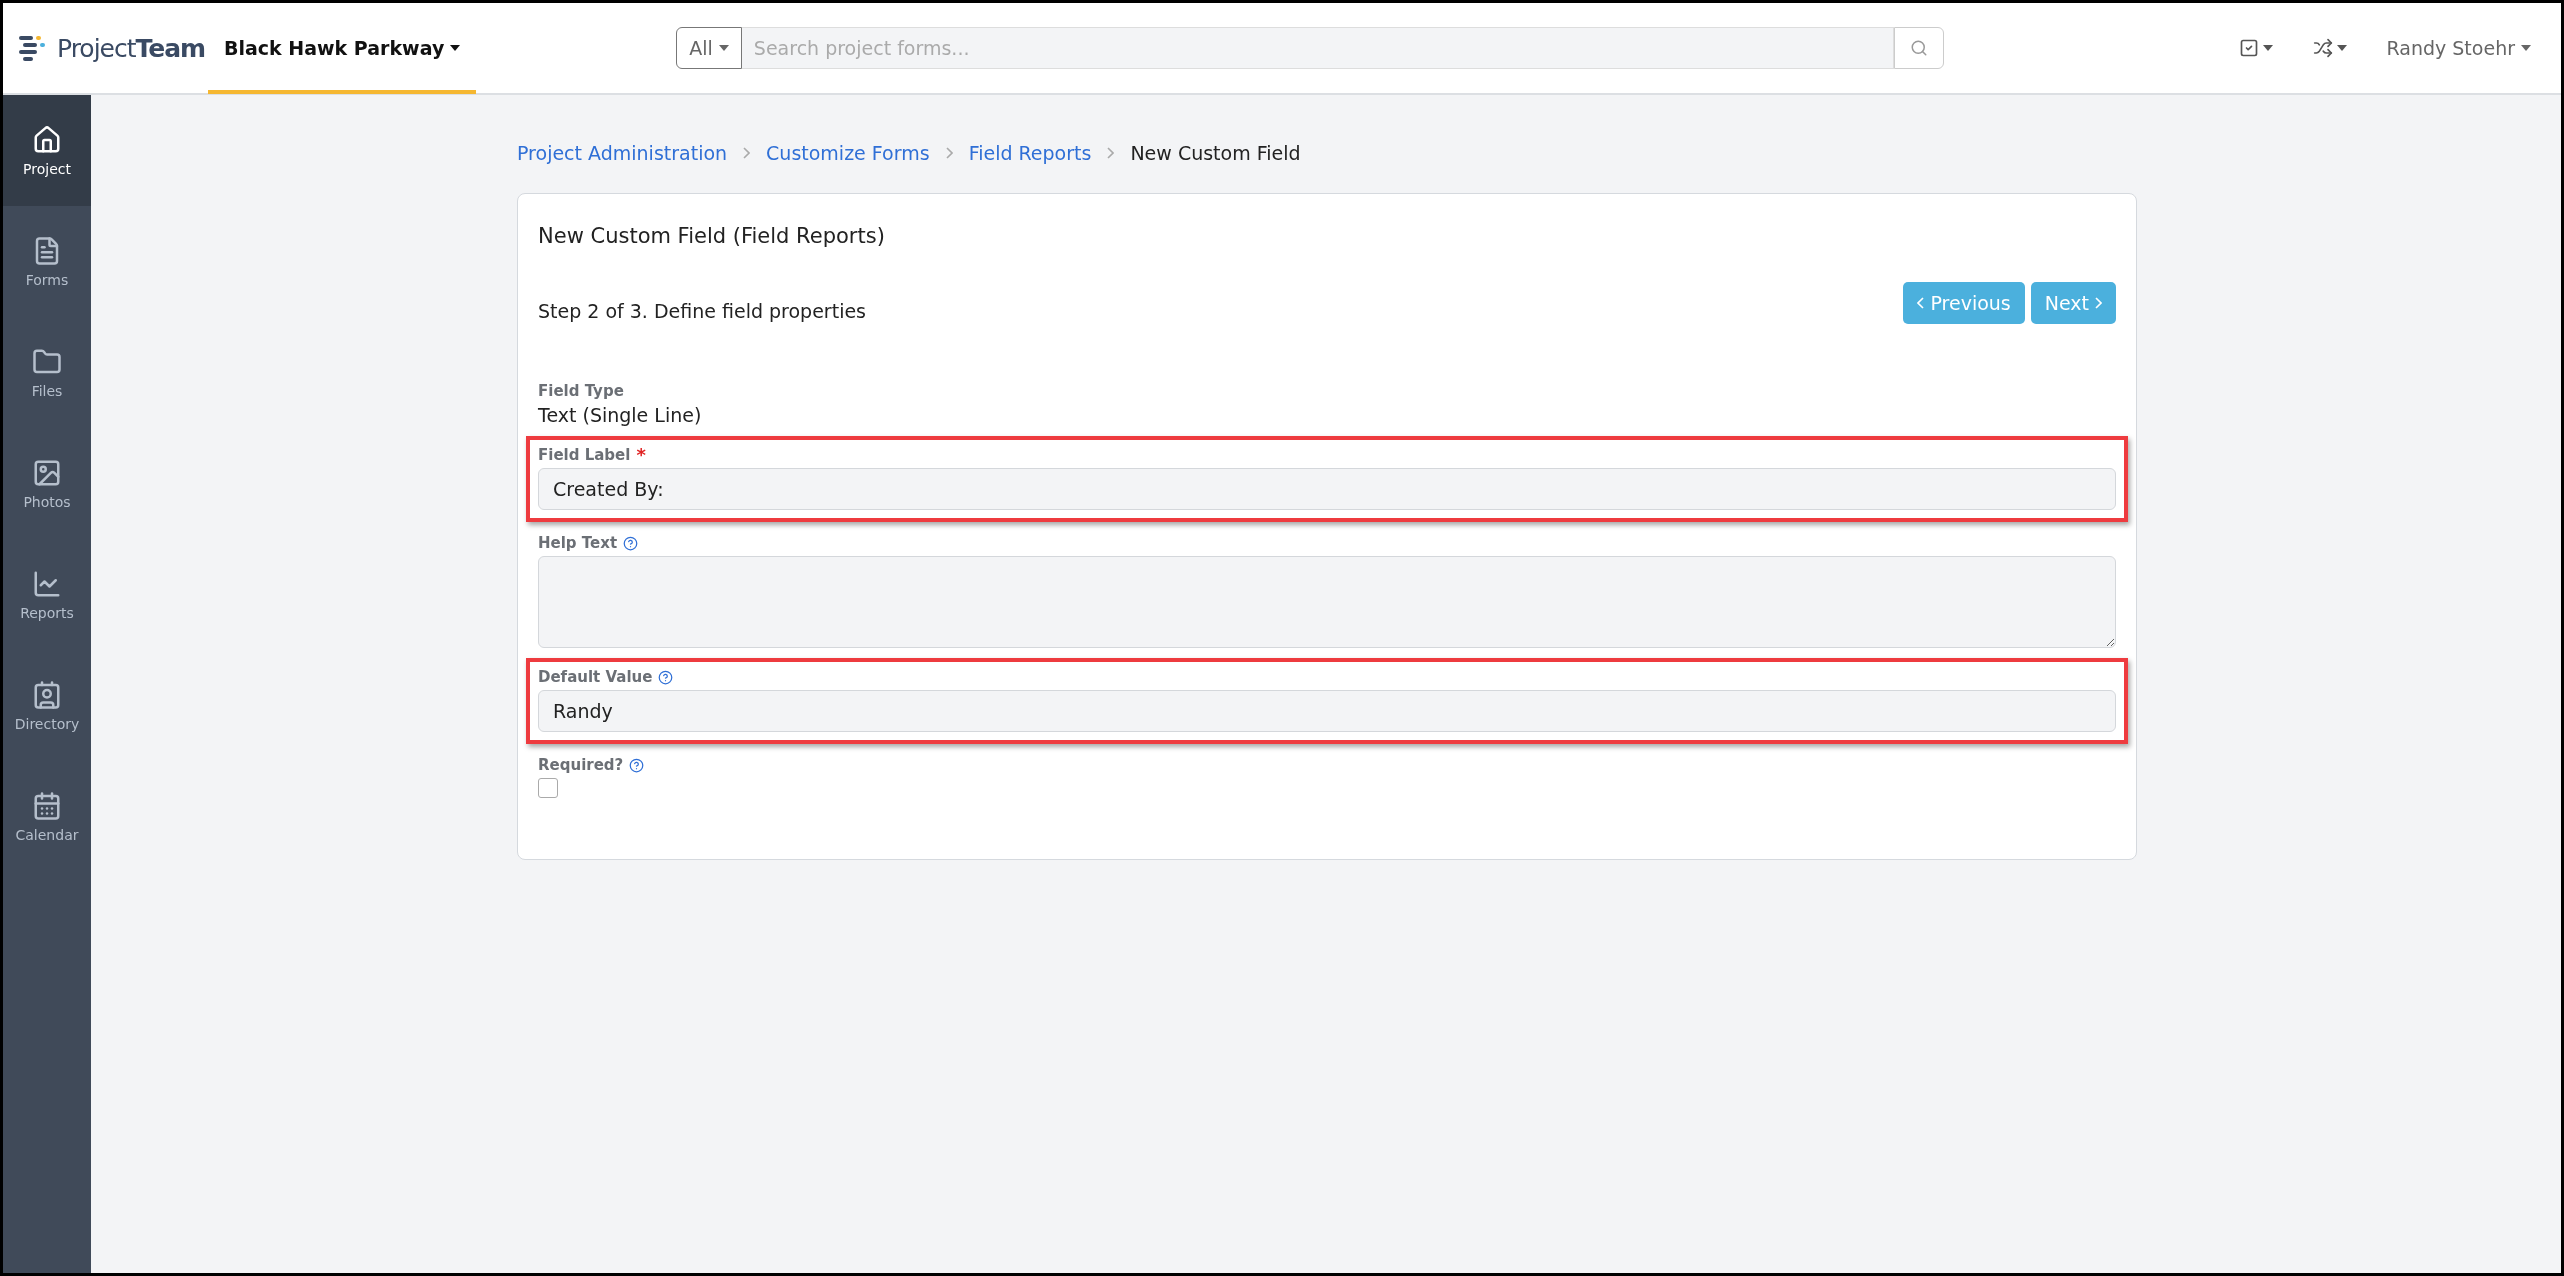  I want to click on text-input-field: Randy, so click(1327, 711).